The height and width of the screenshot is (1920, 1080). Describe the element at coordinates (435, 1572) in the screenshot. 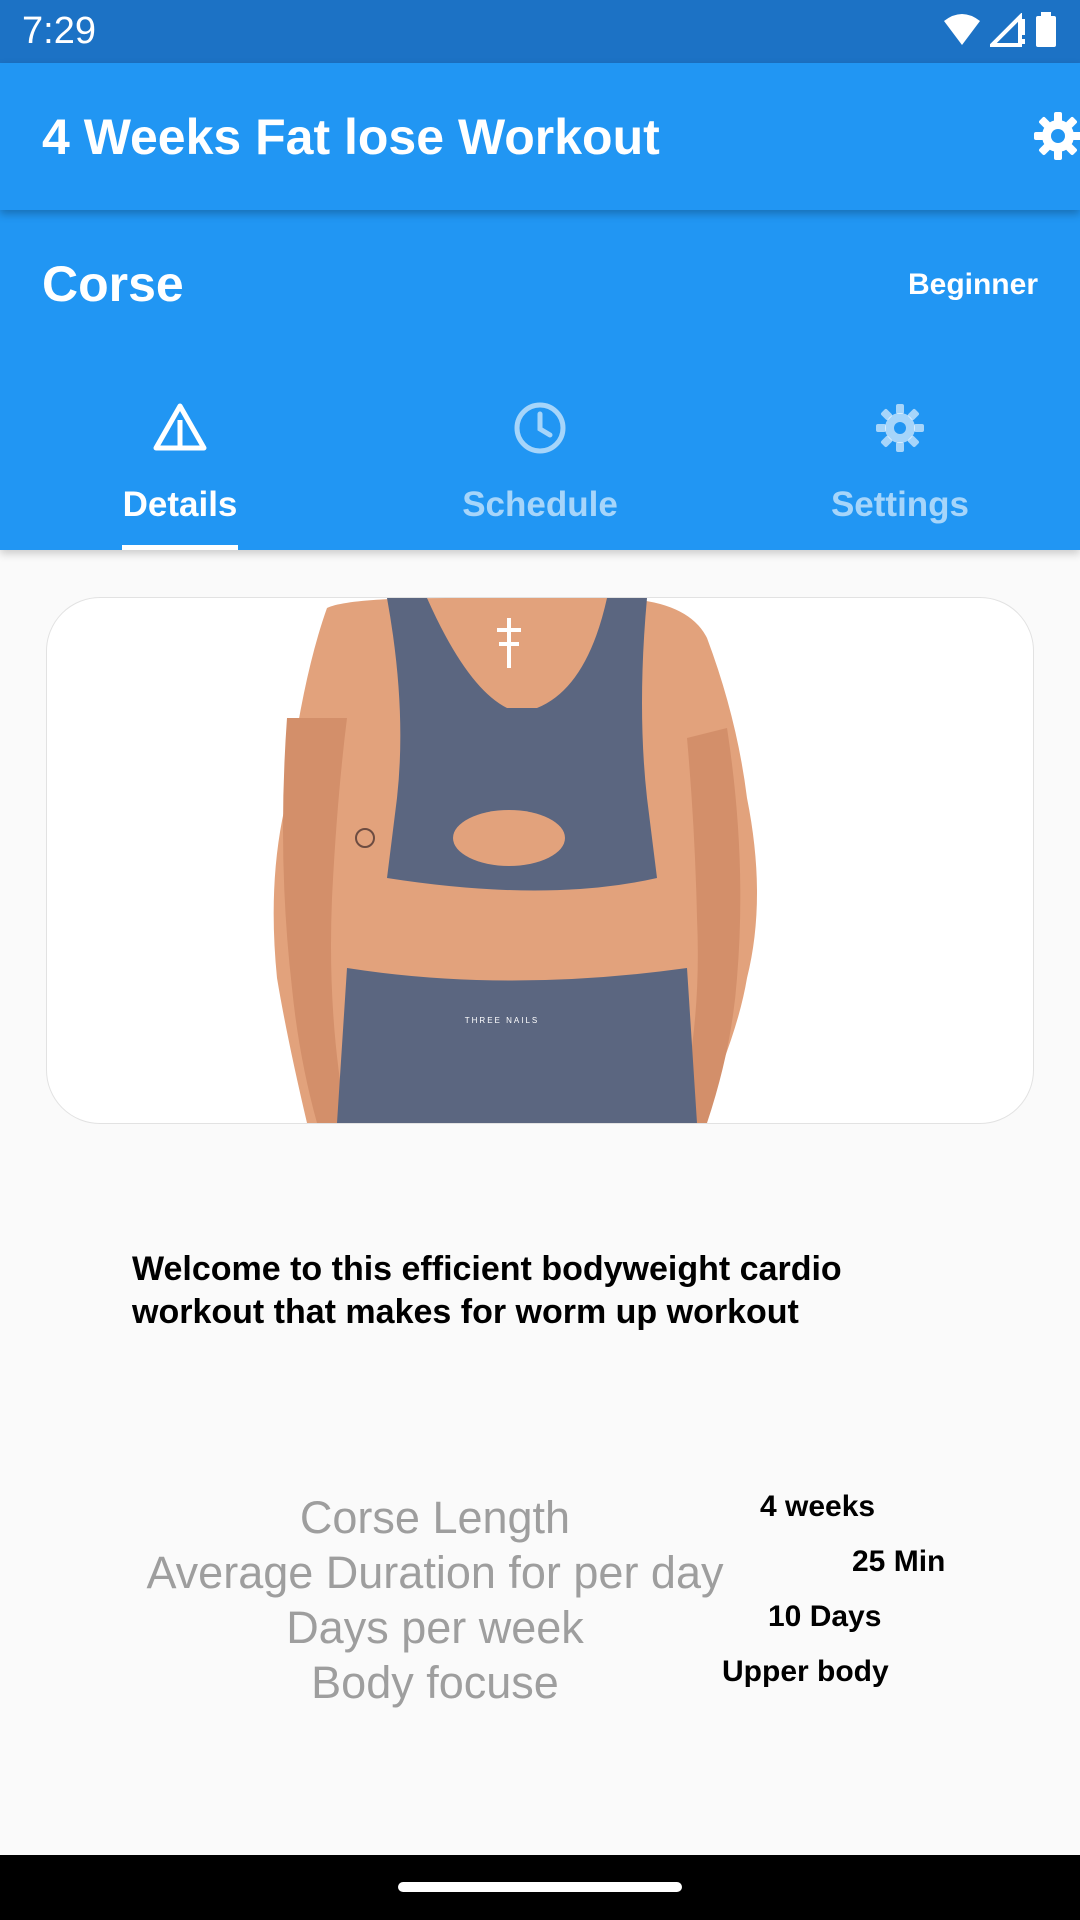

I see `stat-label-average-duration: Average Duration for per day` at that location.